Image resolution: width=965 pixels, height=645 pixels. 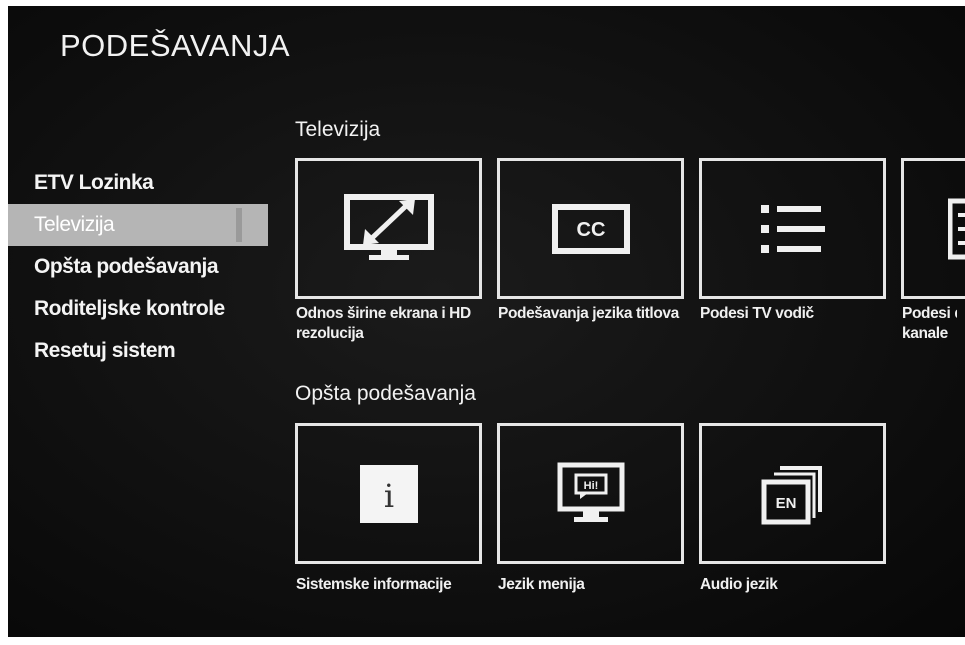 I want to click on sidebar-item-roditeljske-kontrole: Roditeljske kontrole, so click(x=138, y=309).